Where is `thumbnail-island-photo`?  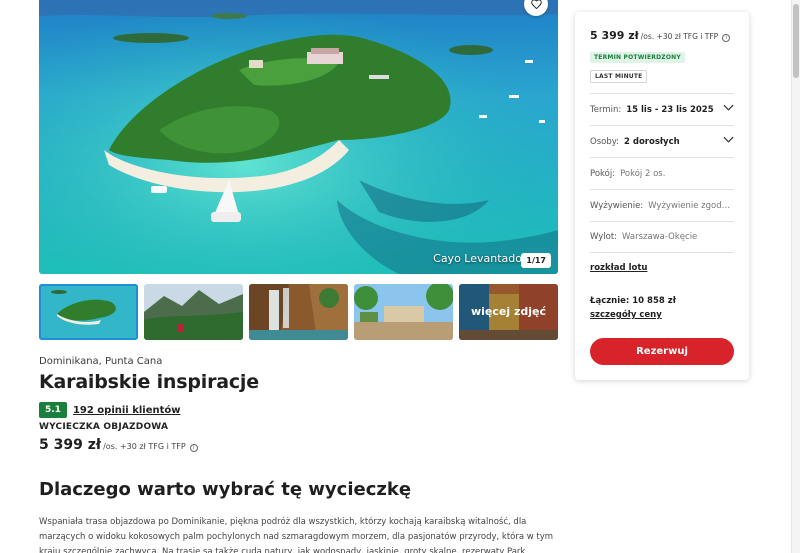 thumbnail-island-photo is located at coordinates (88, 312).